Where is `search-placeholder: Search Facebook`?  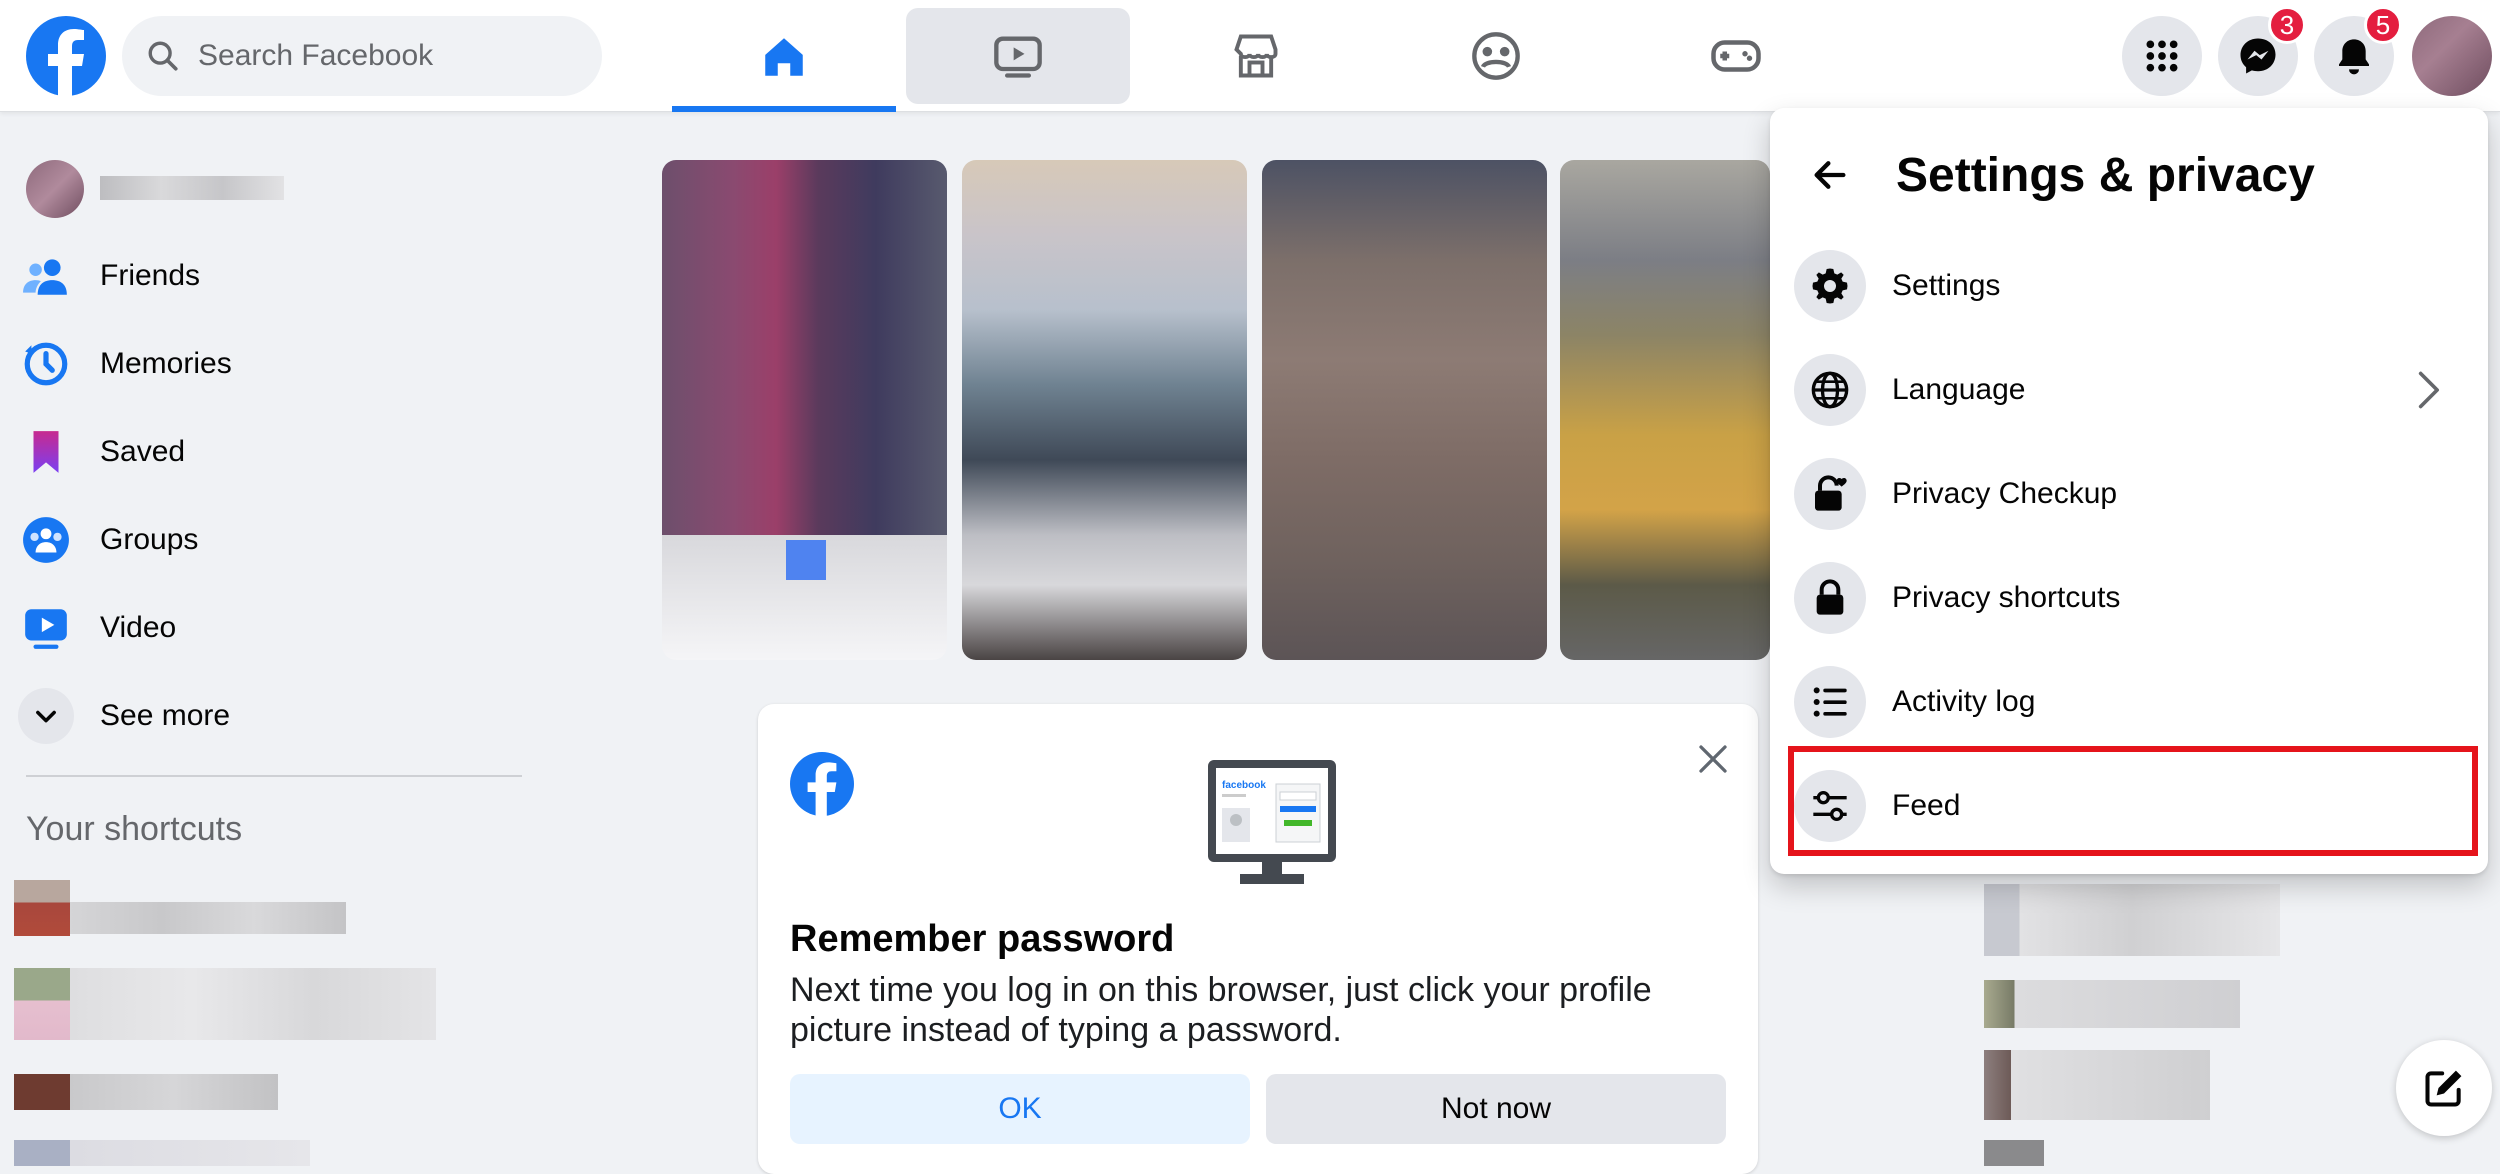 search-placeholder: Search Facebook is located at coordinates (316, 55).